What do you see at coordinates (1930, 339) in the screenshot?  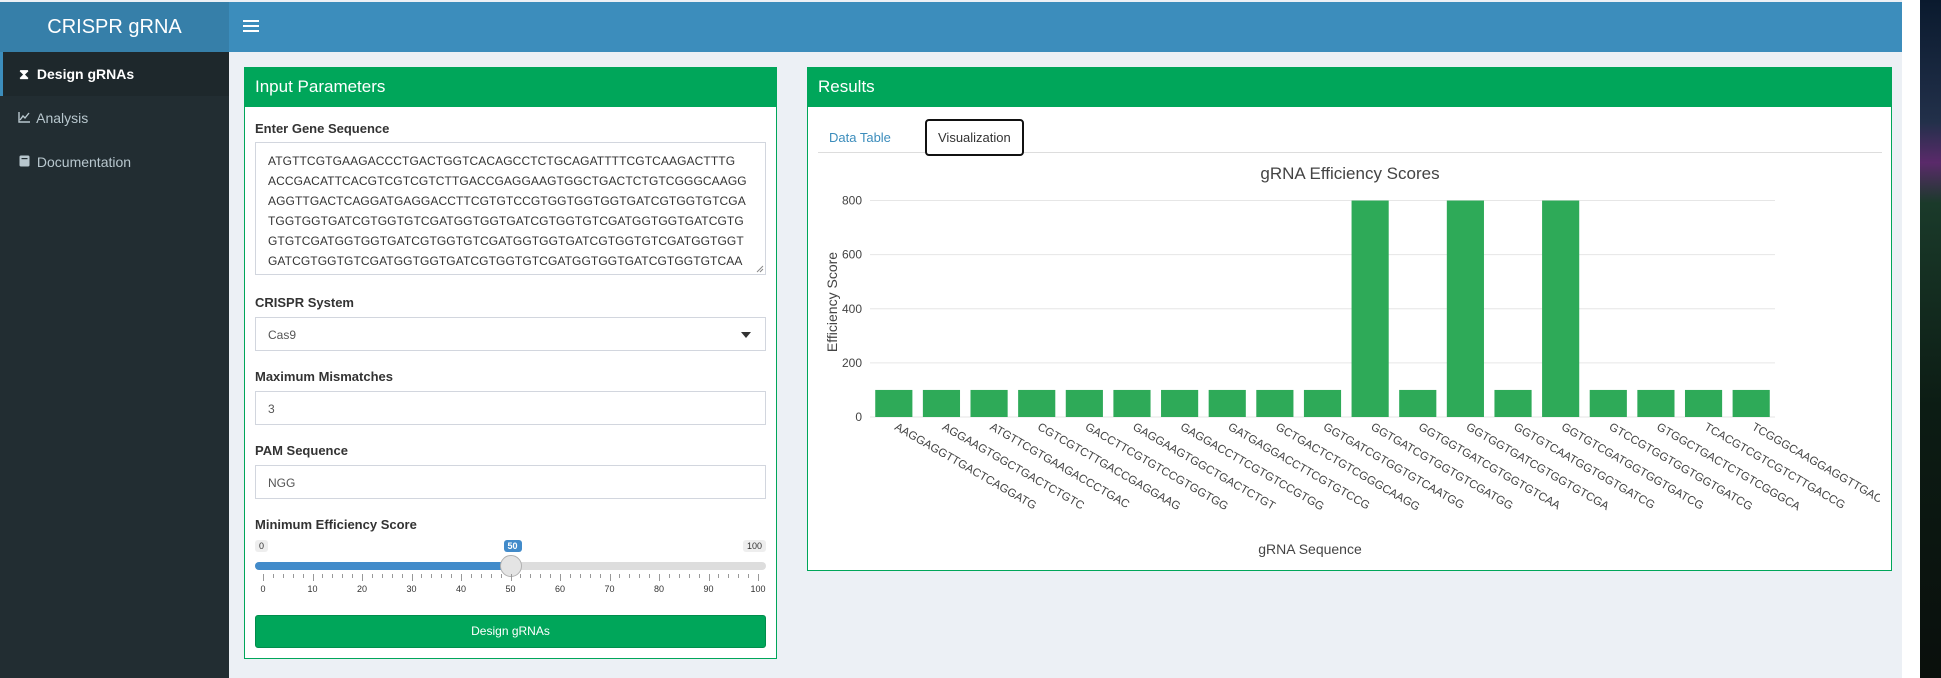 I see `desktop-background-strip` at bounding box center [1930, 339].